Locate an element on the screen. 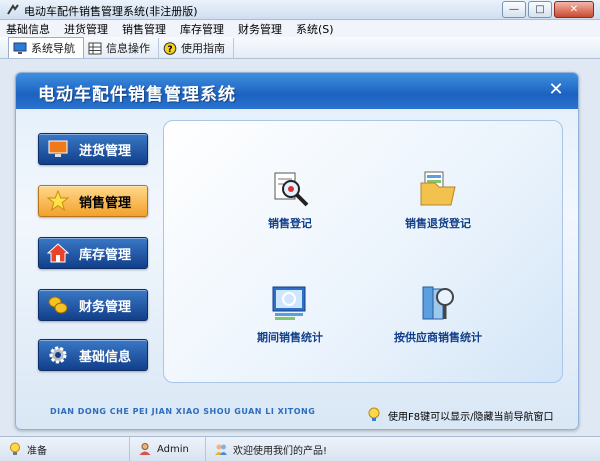 This screenshot has height=461, width=600. status-bar: 准备 Admin 欢迎使用我们的产品! is located at coordinates (300, 448).